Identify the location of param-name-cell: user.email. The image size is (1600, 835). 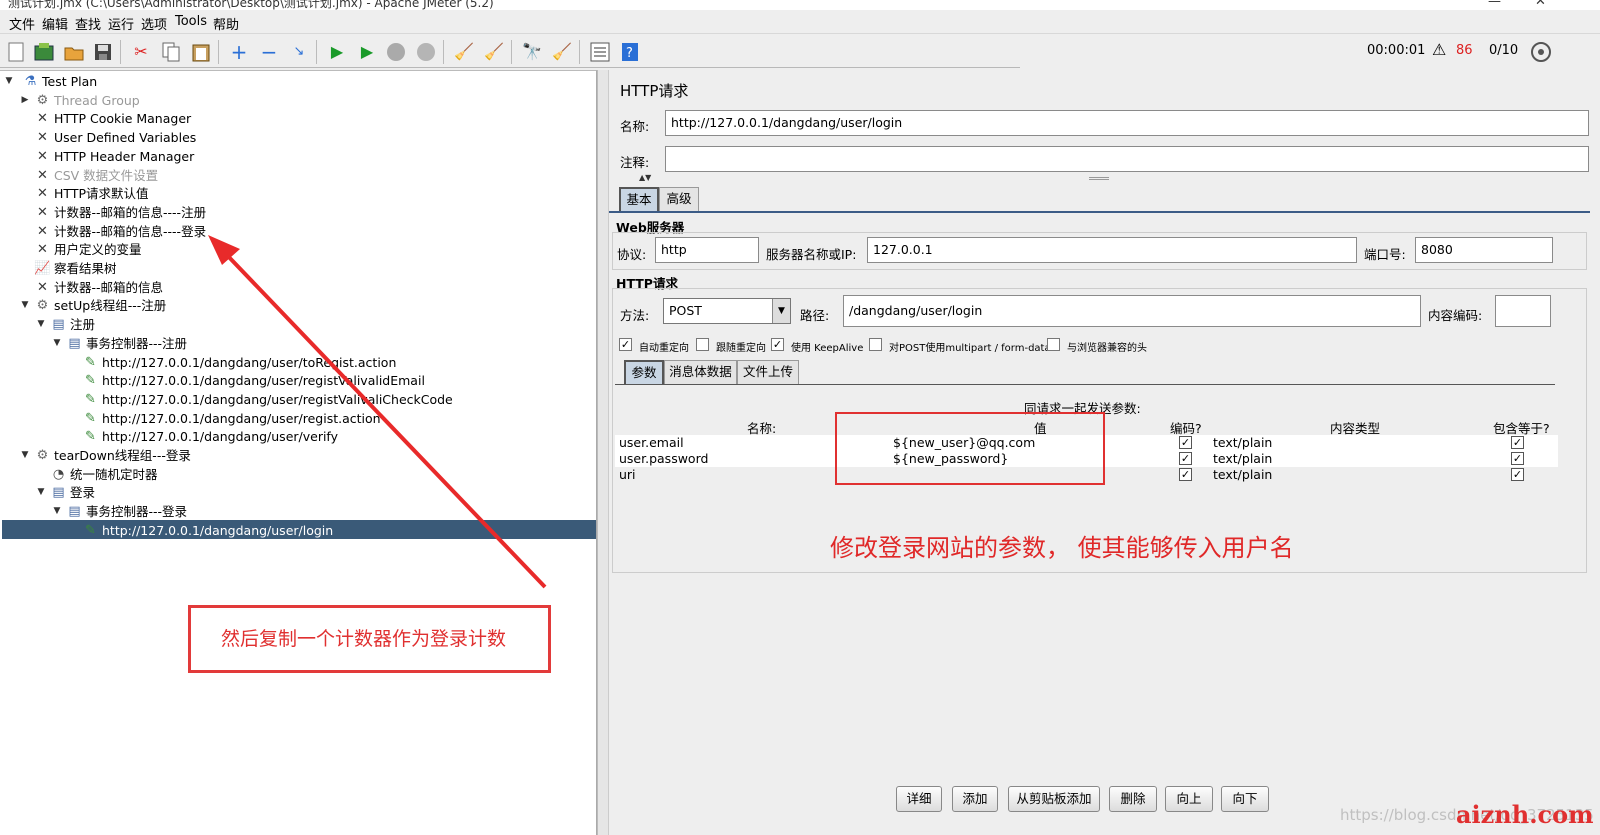
(651, 443).